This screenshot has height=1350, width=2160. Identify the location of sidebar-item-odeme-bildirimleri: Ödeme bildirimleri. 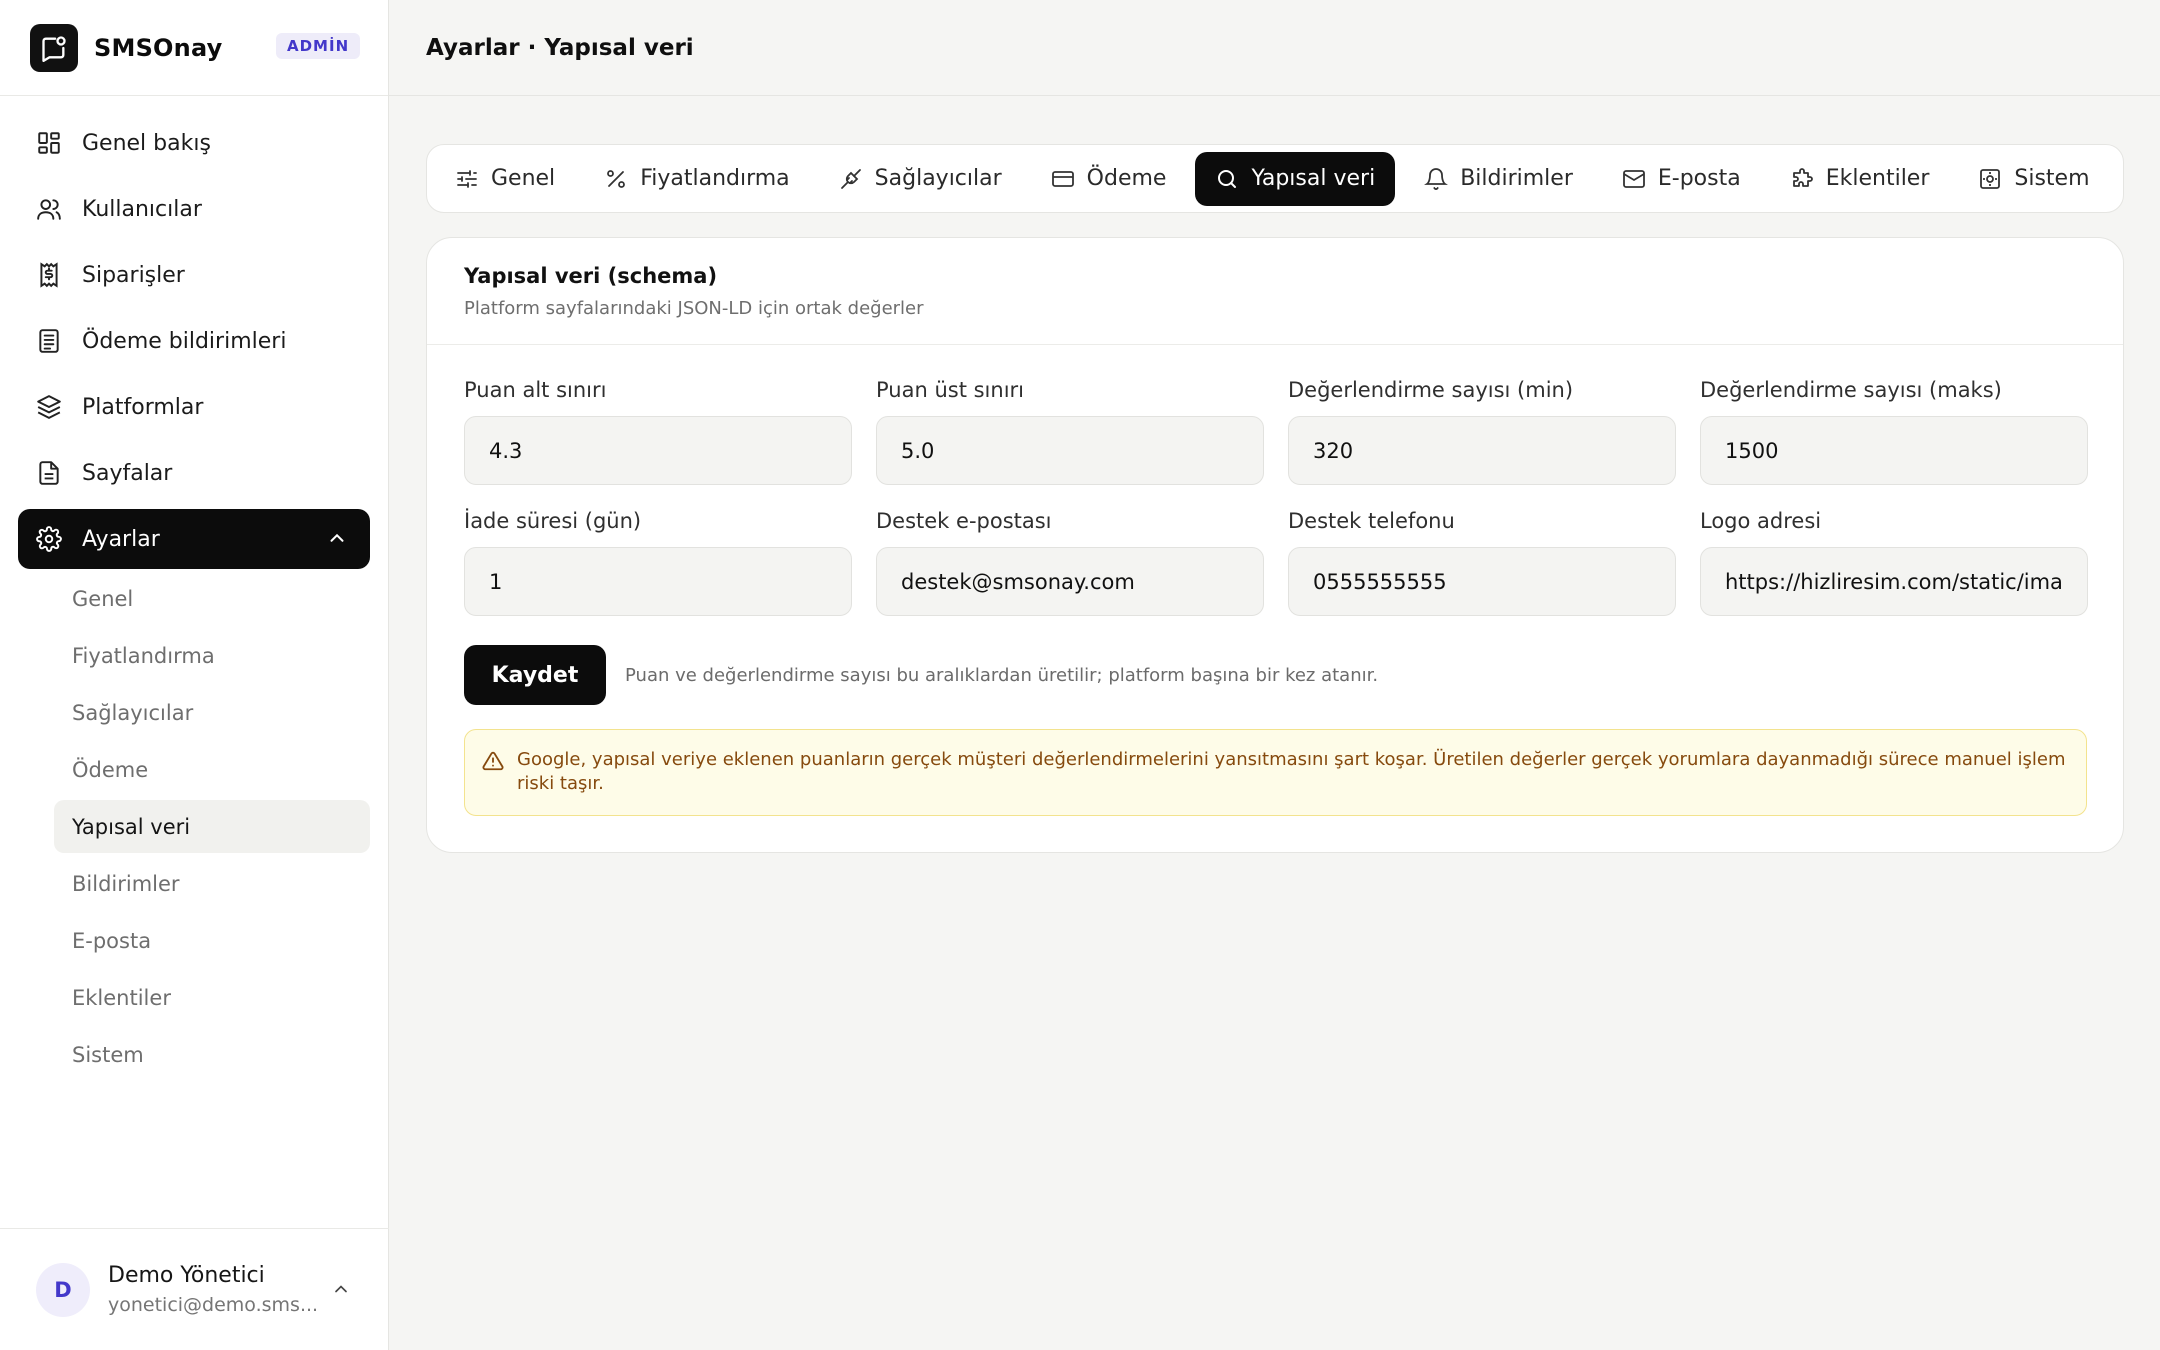
(194, 341).